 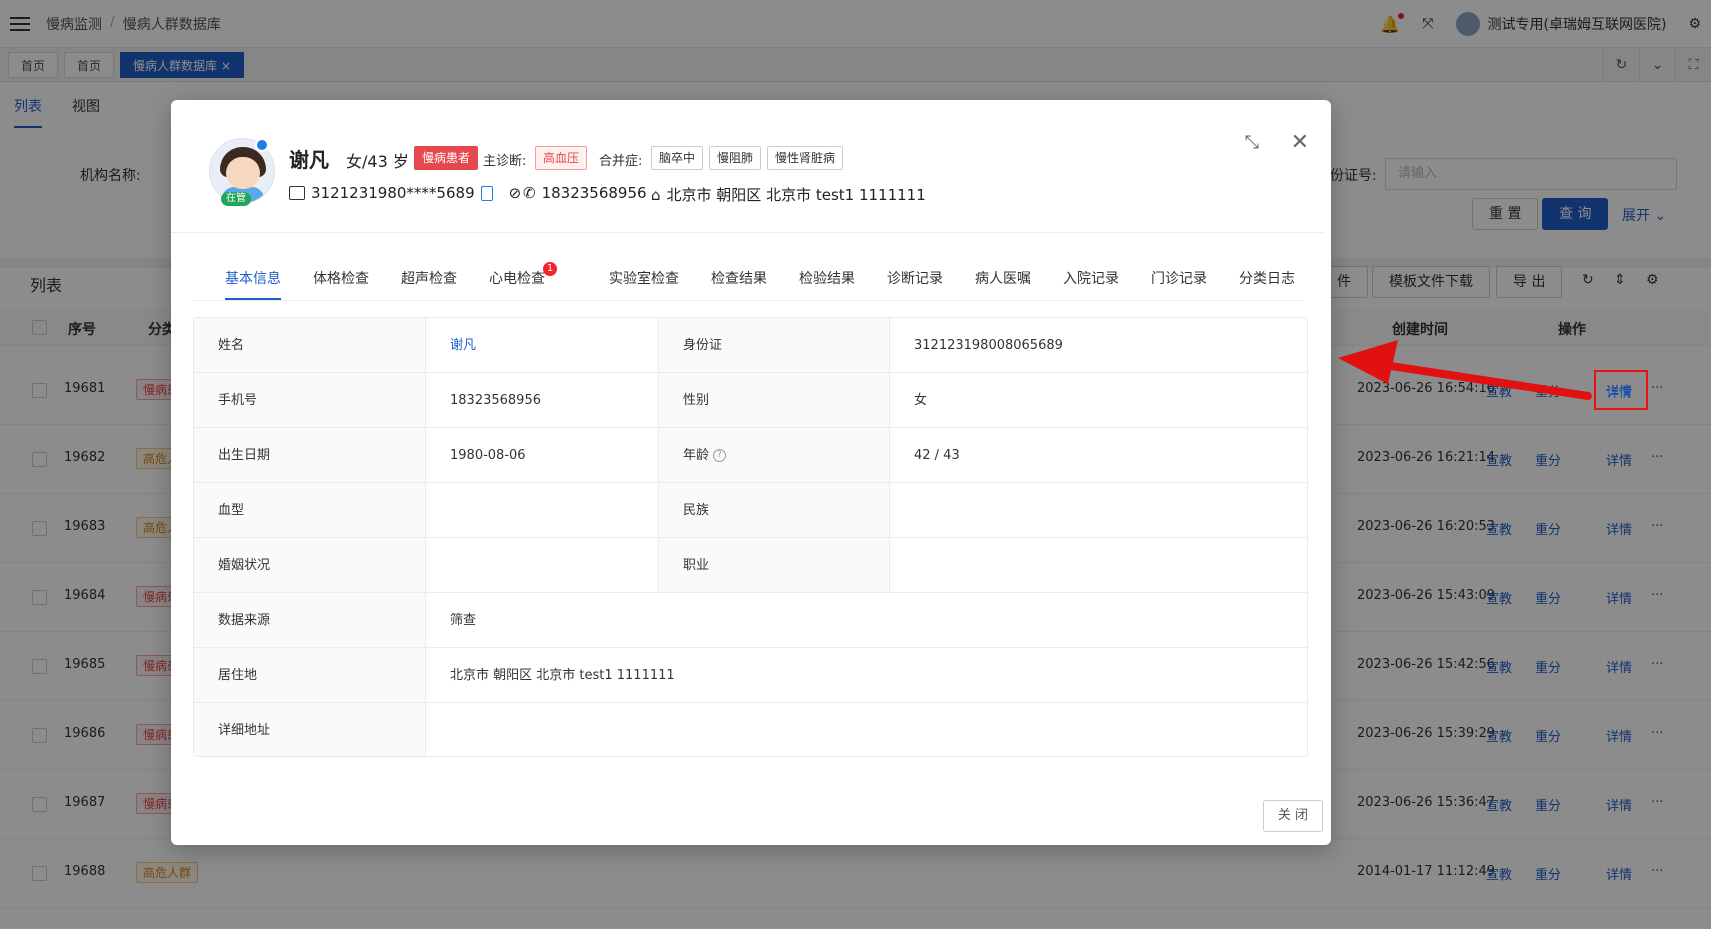 I want to click on field-blood-value, so click(x=541, y=510).